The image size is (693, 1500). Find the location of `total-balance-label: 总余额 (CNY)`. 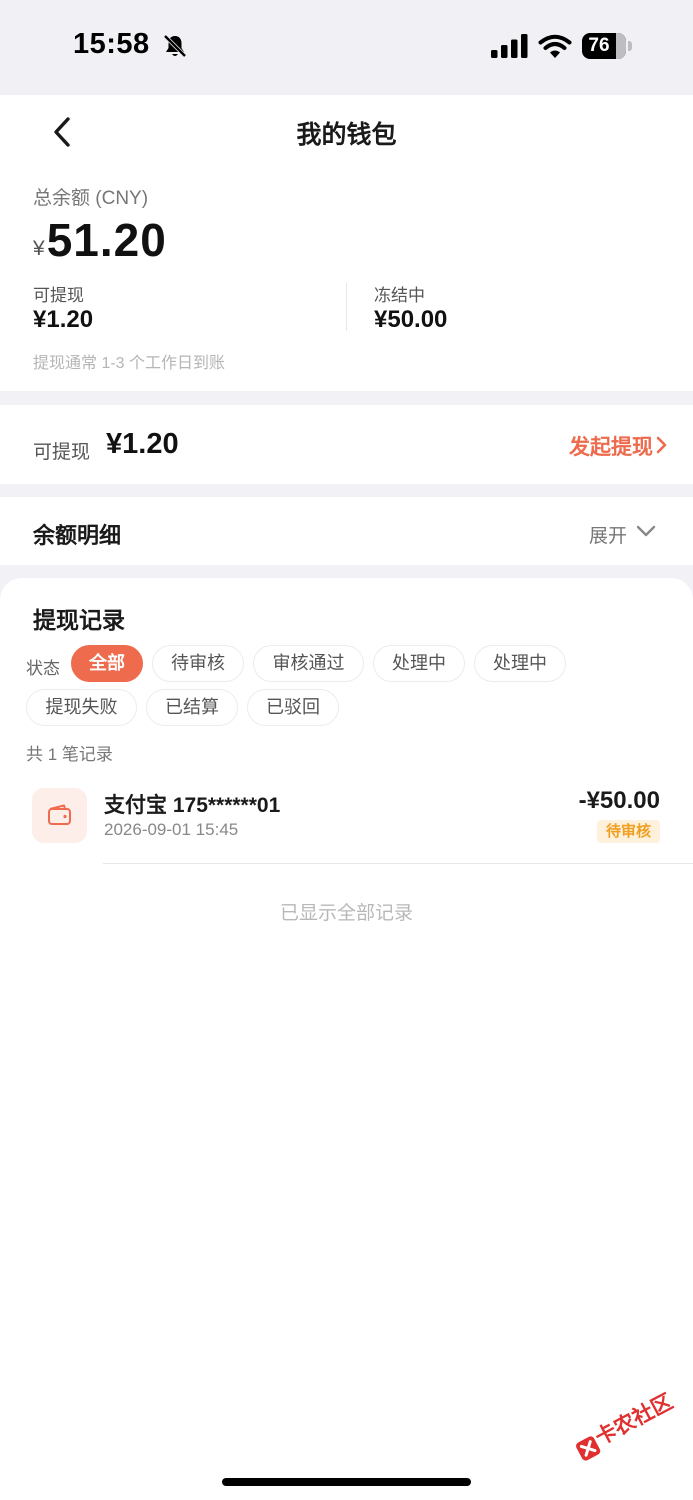

total-balance-label: 总余额 (CNY) is located at coordinates (91, 198).